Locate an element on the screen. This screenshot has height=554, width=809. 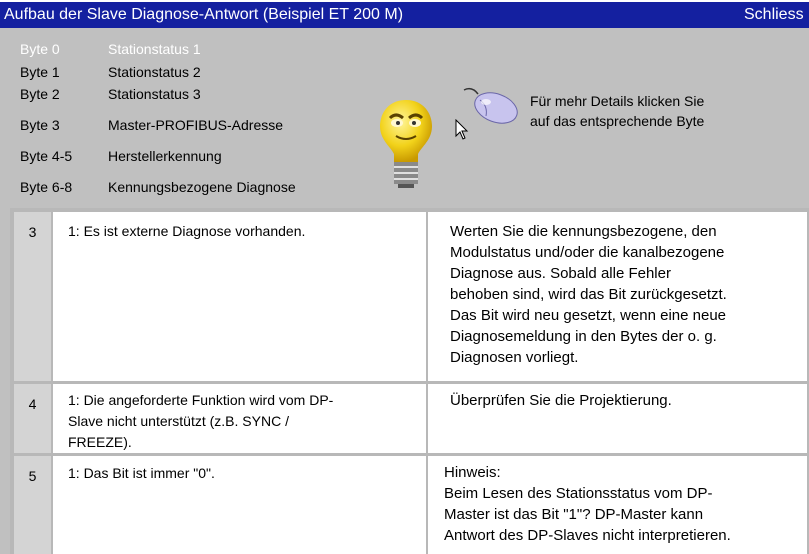
bit-meaning: 1: Es ist externe Diagnose vorhanden. is located at coordinates (239, 296).